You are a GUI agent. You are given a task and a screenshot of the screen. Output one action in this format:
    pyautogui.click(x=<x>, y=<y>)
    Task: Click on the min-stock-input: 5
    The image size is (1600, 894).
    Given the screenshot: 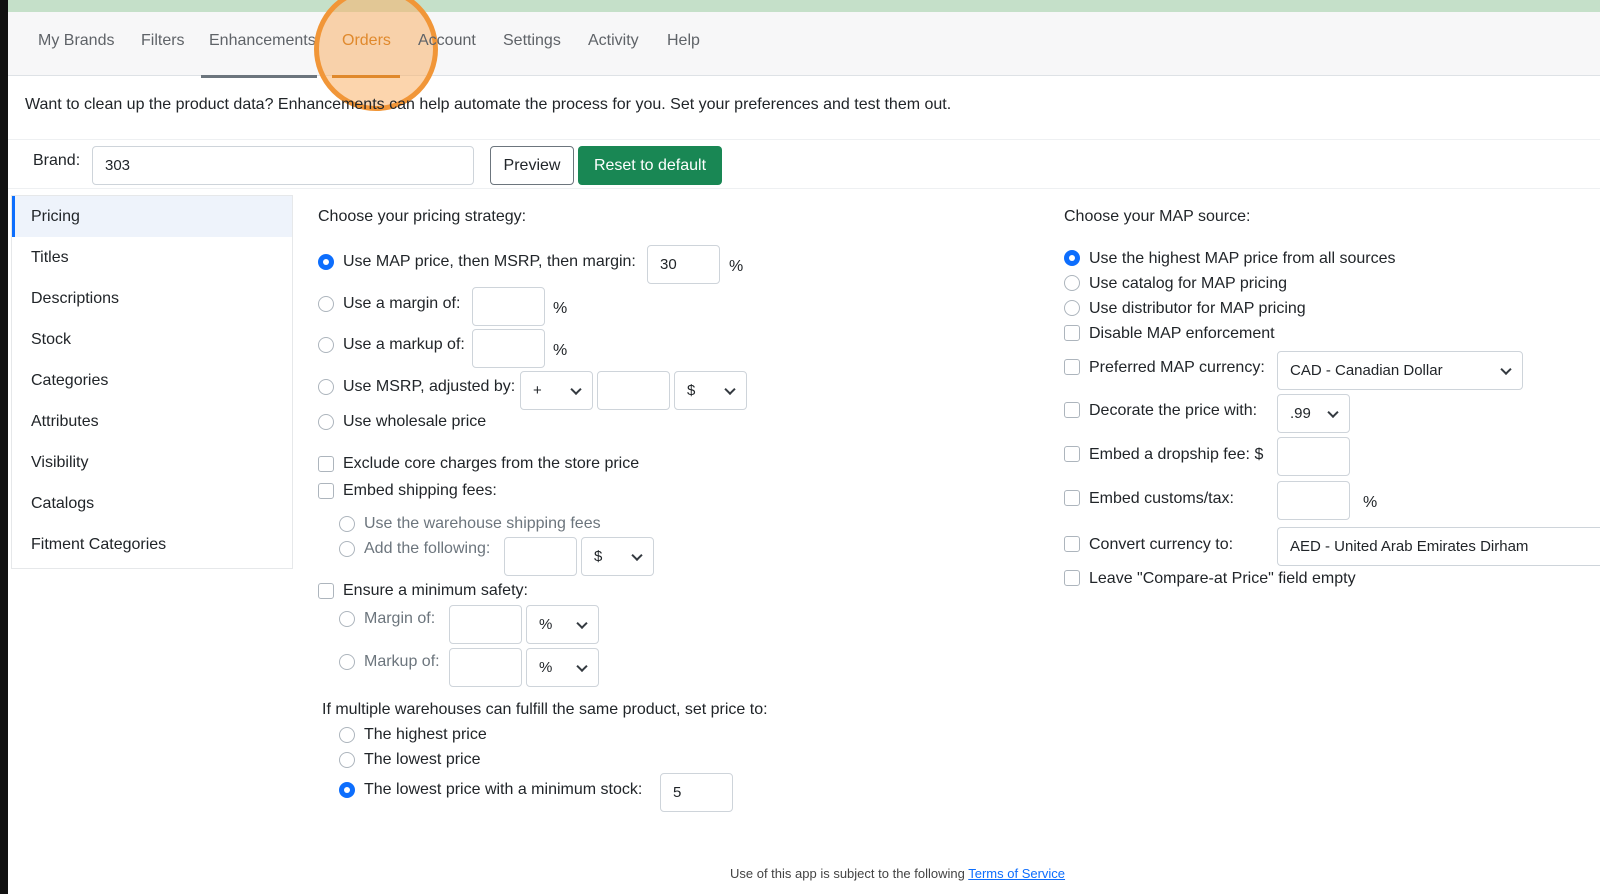 What is the action you would take?
    pyautogui.click(x=696, y=792)
    